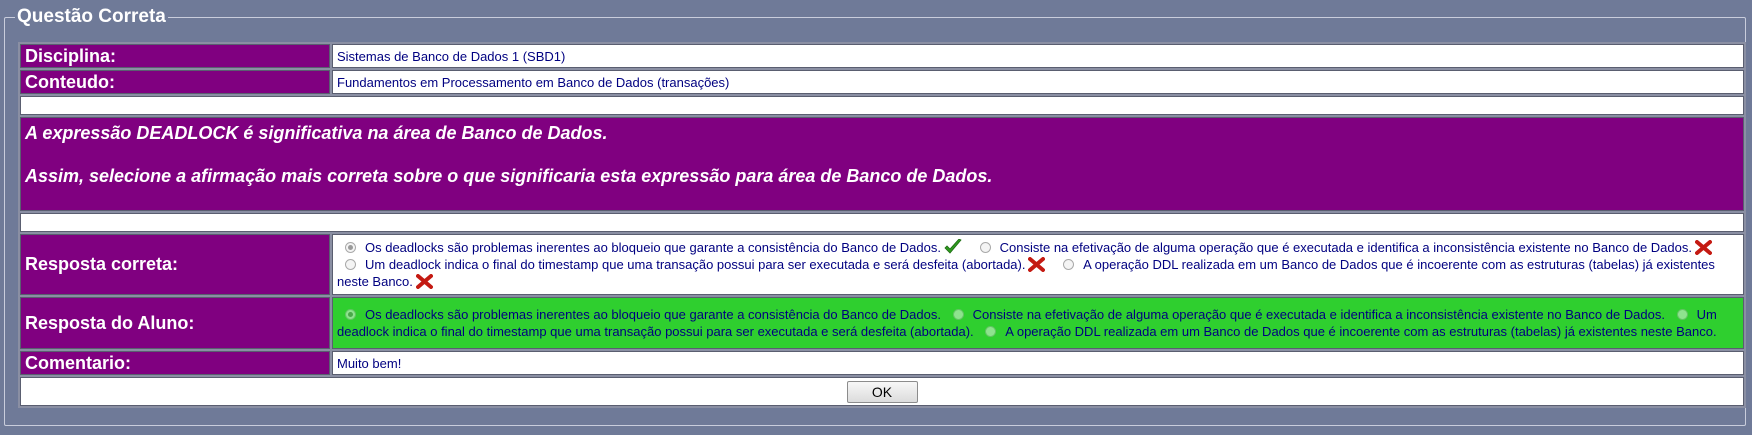  What do you see at coordinates (175, 264) in the screenshot?
I see `resposta-correta-label: Resposta correta:` at bounding box center [175, 264].